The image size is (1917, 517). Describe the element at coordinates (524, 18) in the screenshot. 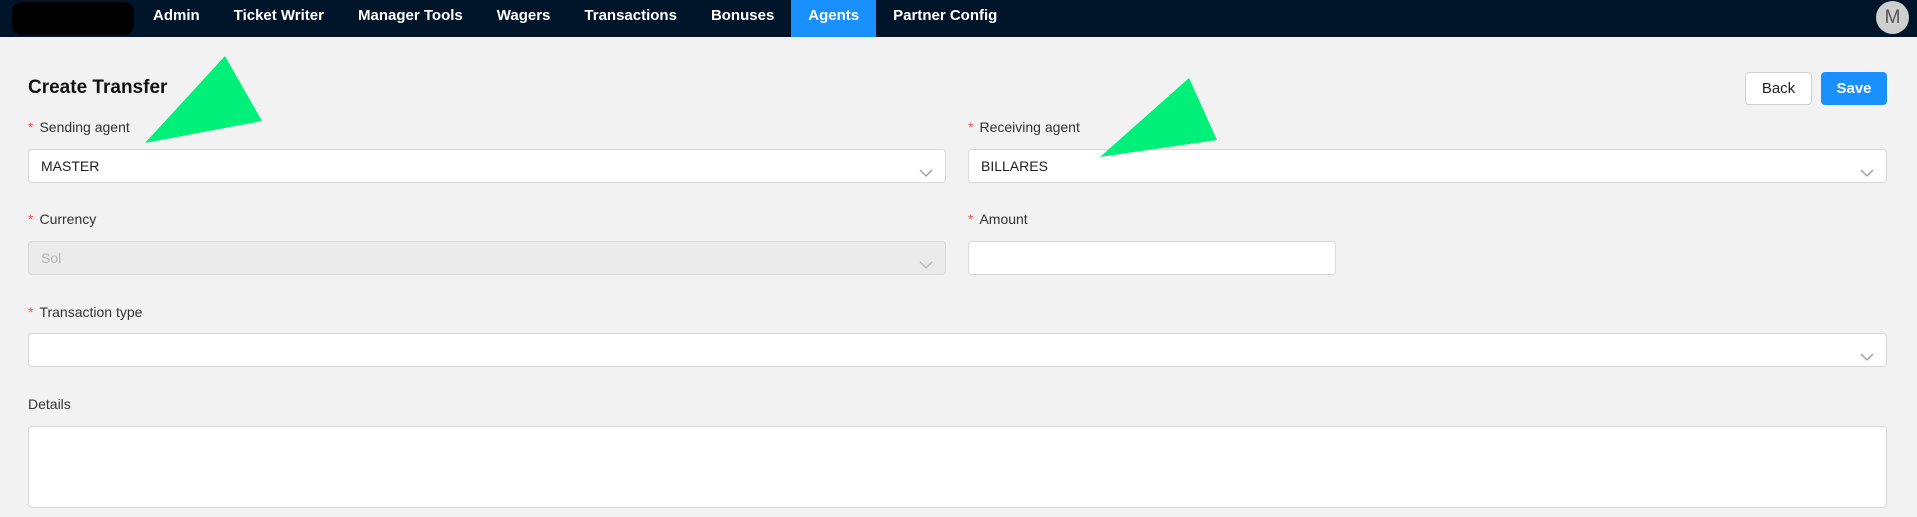

I see `nav-item-wagers: Wagers` at that location.